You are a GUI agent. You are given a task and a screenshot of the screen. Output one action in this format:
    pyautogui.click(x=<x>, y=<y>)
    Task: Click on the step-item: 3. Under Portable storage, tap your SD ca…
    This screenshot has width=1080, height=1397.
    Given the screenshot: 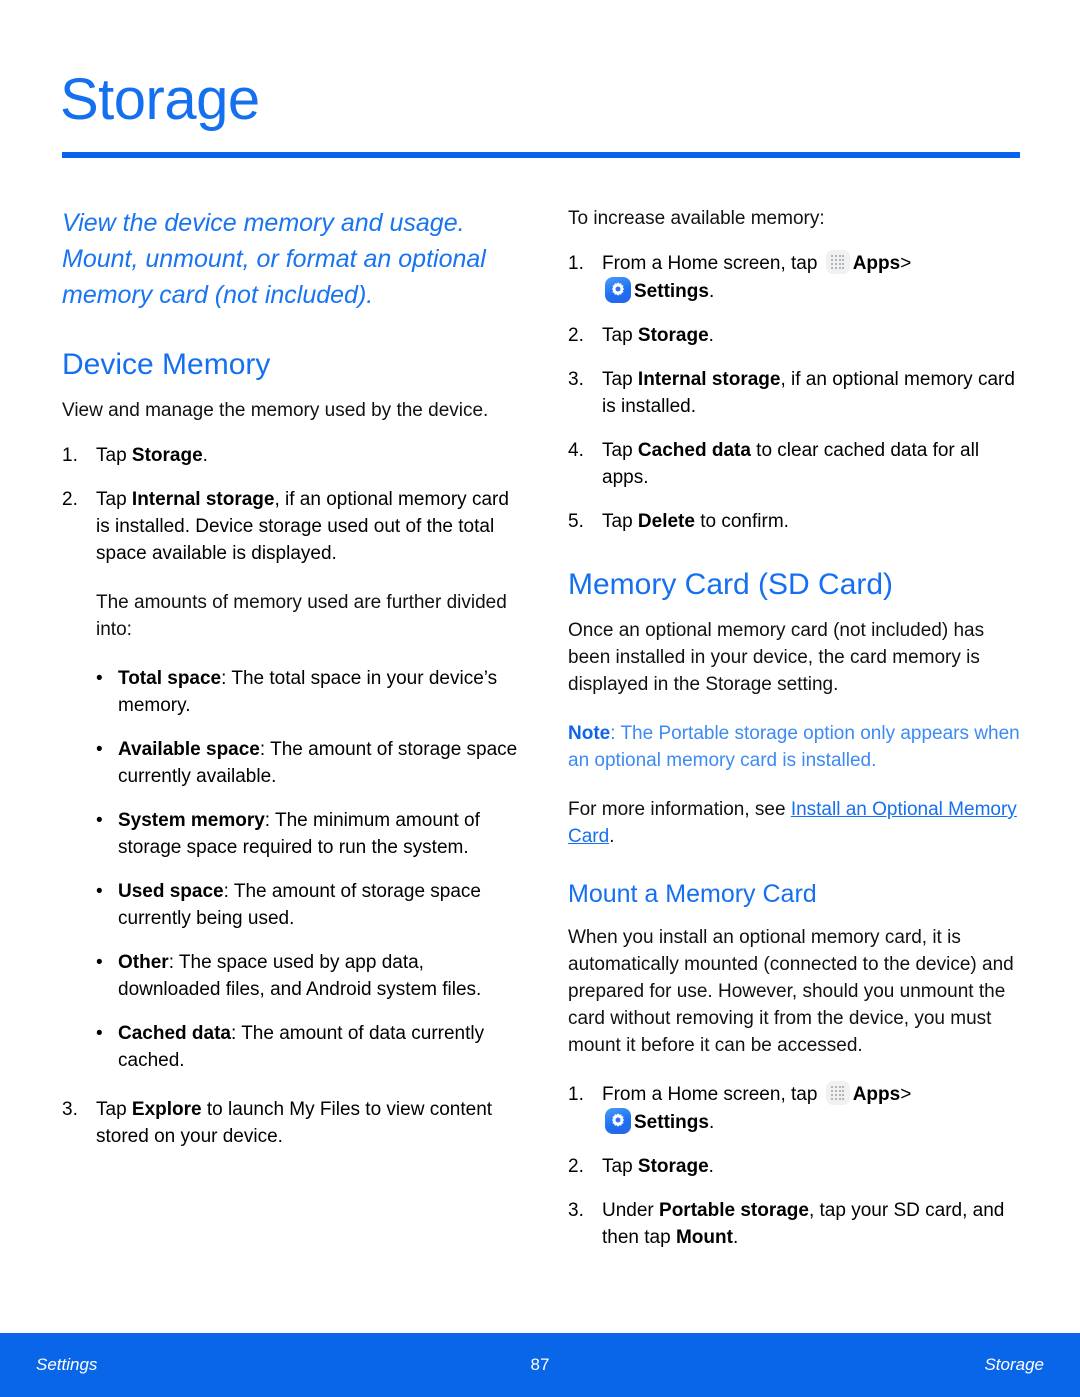 What is the action you would take?
    pyautogui.click(x=798, y=1224)
    